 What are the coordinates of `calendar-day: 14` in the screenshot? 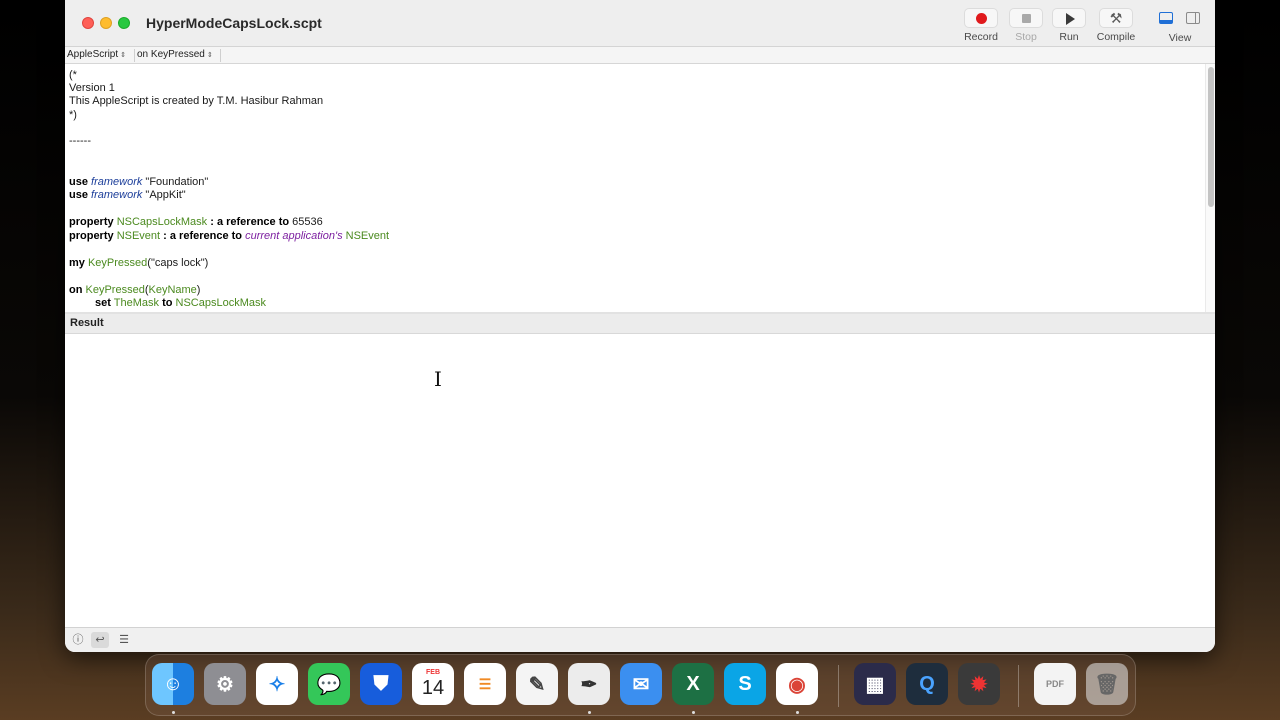 It's located at (433, 688).